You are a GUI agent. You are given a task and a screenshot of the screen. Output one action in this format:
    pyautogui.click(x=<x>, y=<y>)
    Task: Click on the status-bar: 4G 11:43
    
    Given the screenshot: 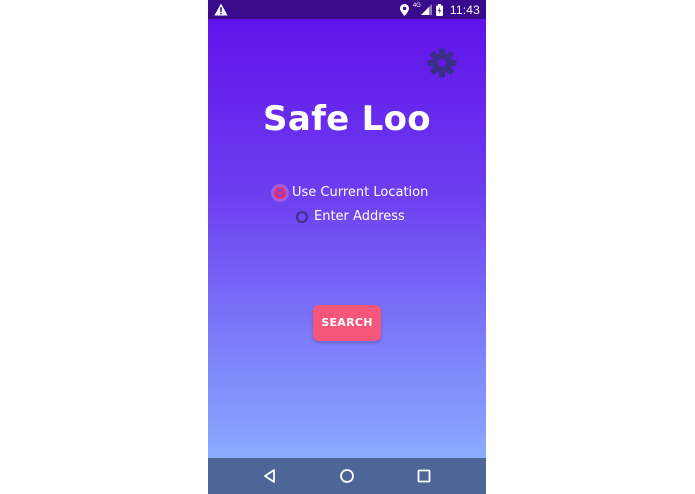 What is the action you would take?
    pyautogui.click(x=347, y=9)
    